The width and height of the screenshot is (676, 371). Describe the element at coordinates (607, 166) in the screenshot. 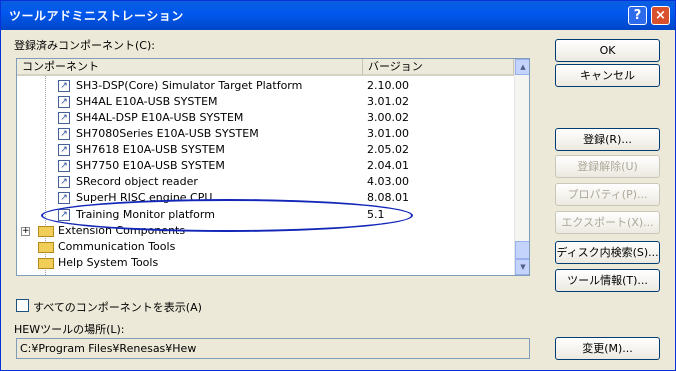

I see `unregister-button: 登録解除(U)` at that location.